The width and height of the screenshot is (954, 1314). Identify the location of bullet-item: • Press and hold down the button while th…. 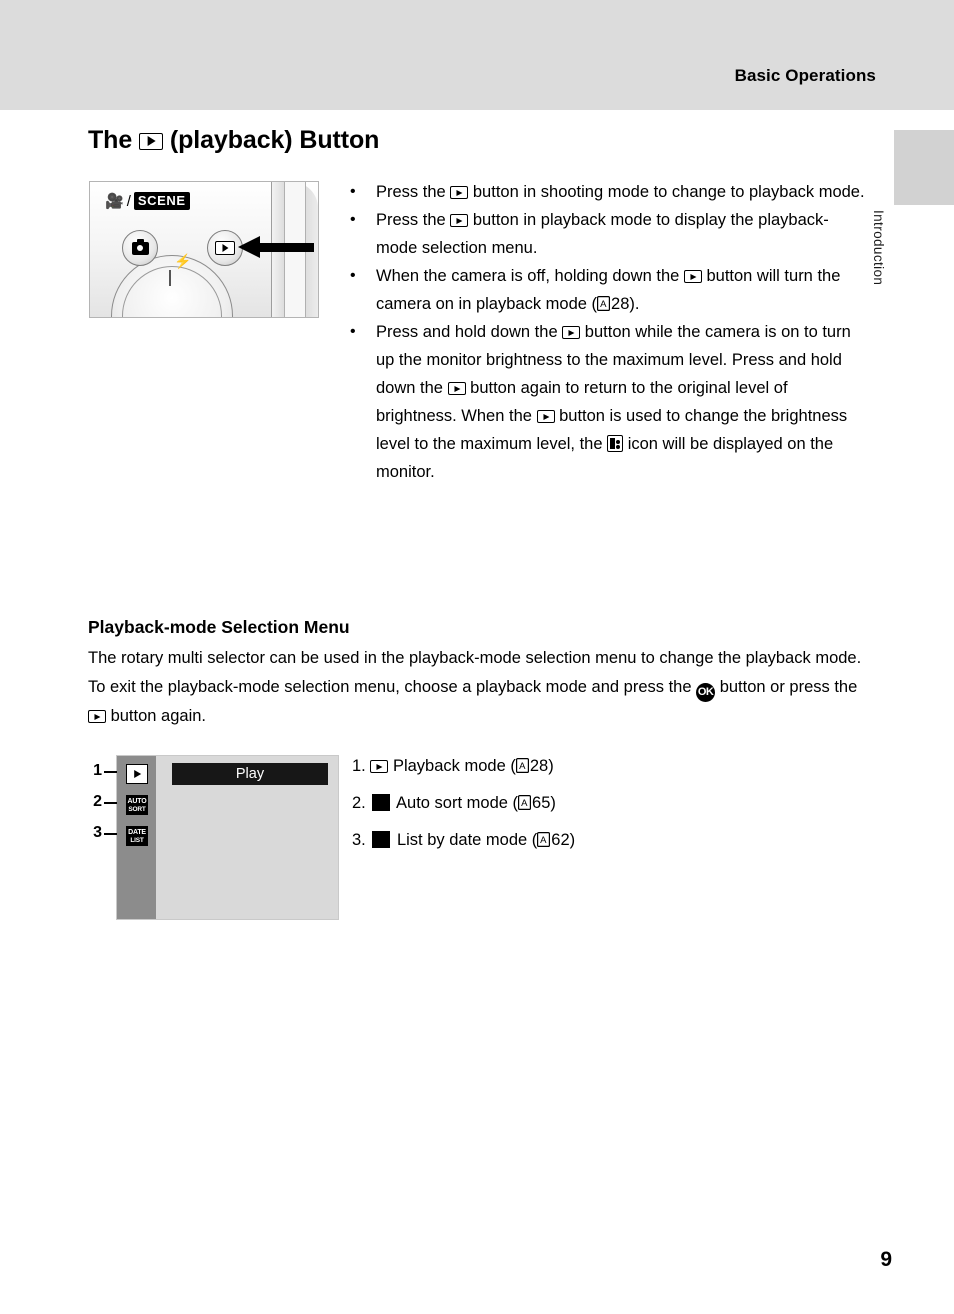
(609, 402).